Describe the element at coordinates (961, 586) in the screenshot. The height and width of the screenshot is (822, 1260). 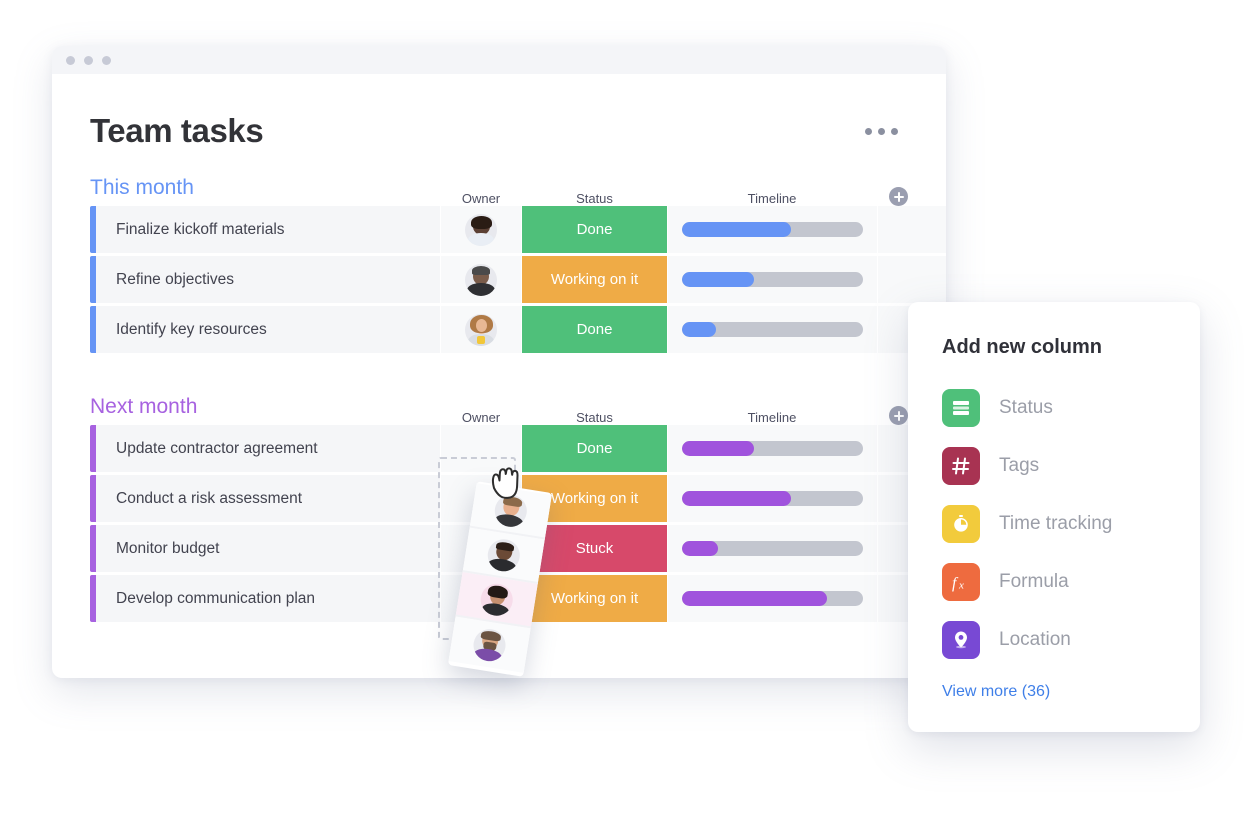
I see `svg-text: x` at that location.